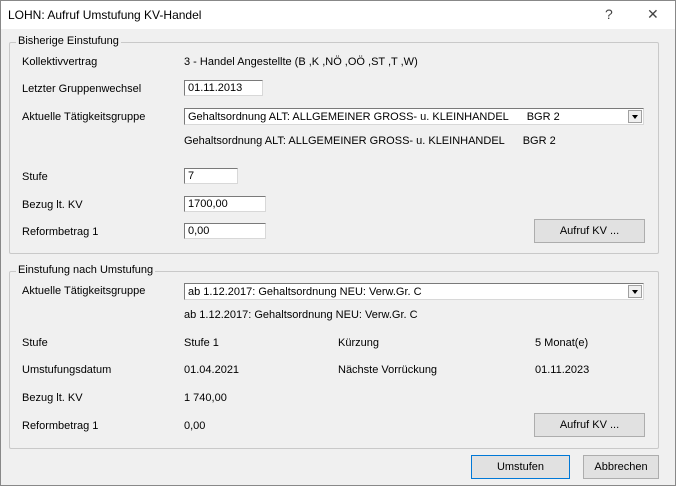 This screenshot has height=486, width=676. Describe the element at coordinates (60, 62) in the screenshot. I see `kollektivvertrag-label: Kollektivvertrag` at that location.